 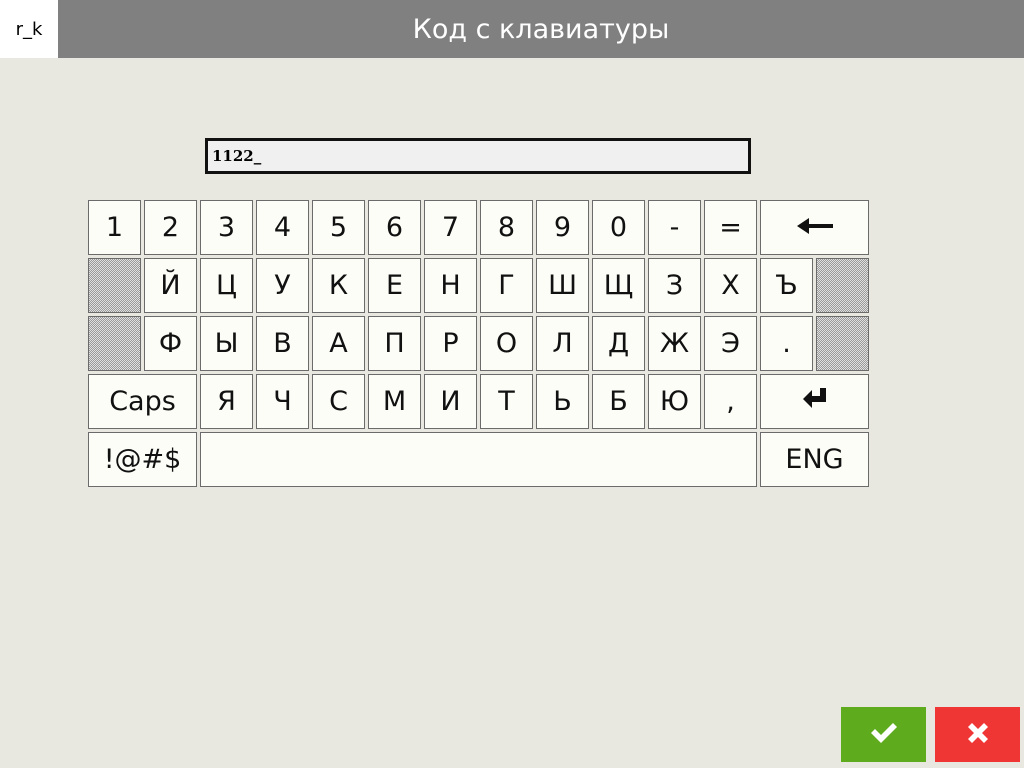 I want to click on key-щ: Щ, so click(x=618, y=285).